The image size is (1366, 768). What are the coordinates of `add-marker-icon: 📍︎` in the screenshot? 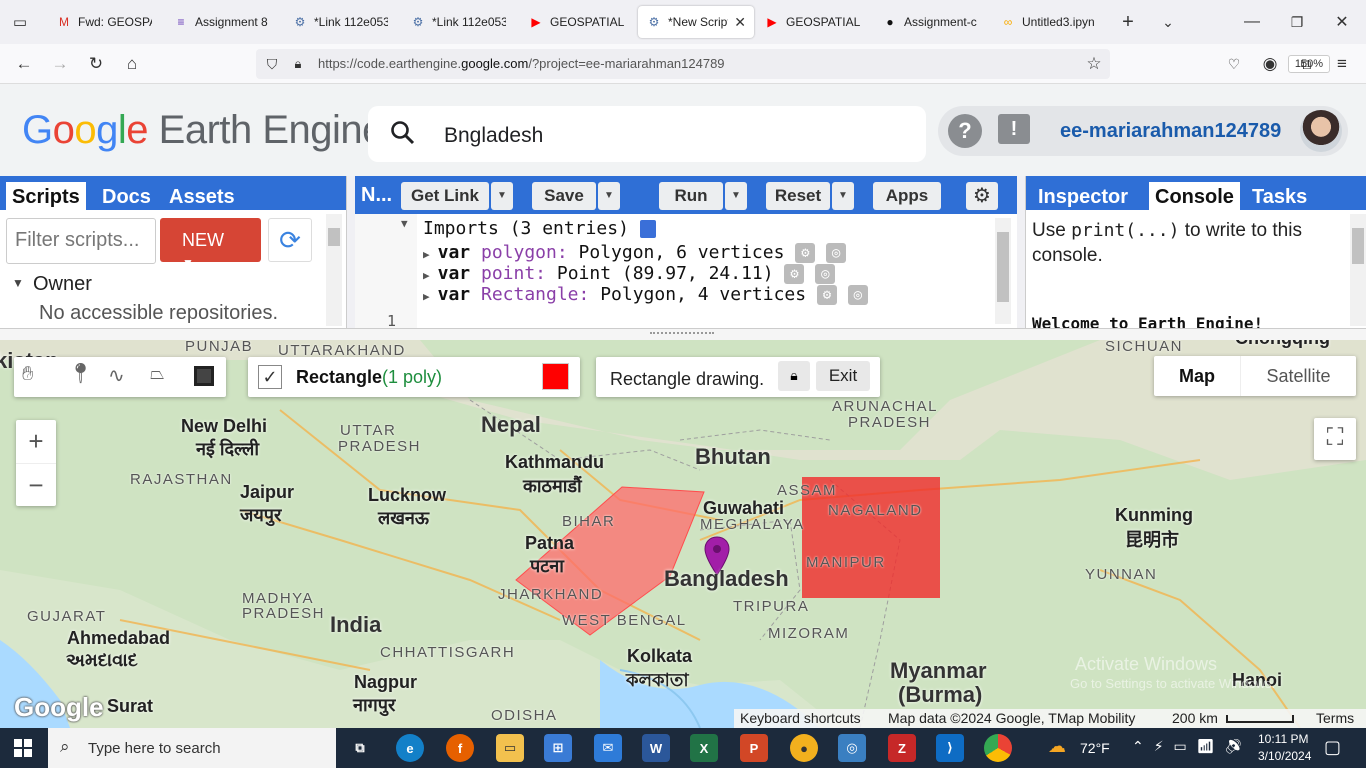 It's located at (80, 373).